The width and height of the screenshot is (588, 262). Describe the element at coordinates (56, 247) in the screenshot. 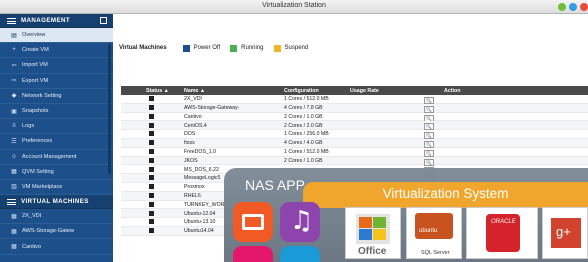

I see `sidebar-vm-item: ▦ Cantivo` at that location.